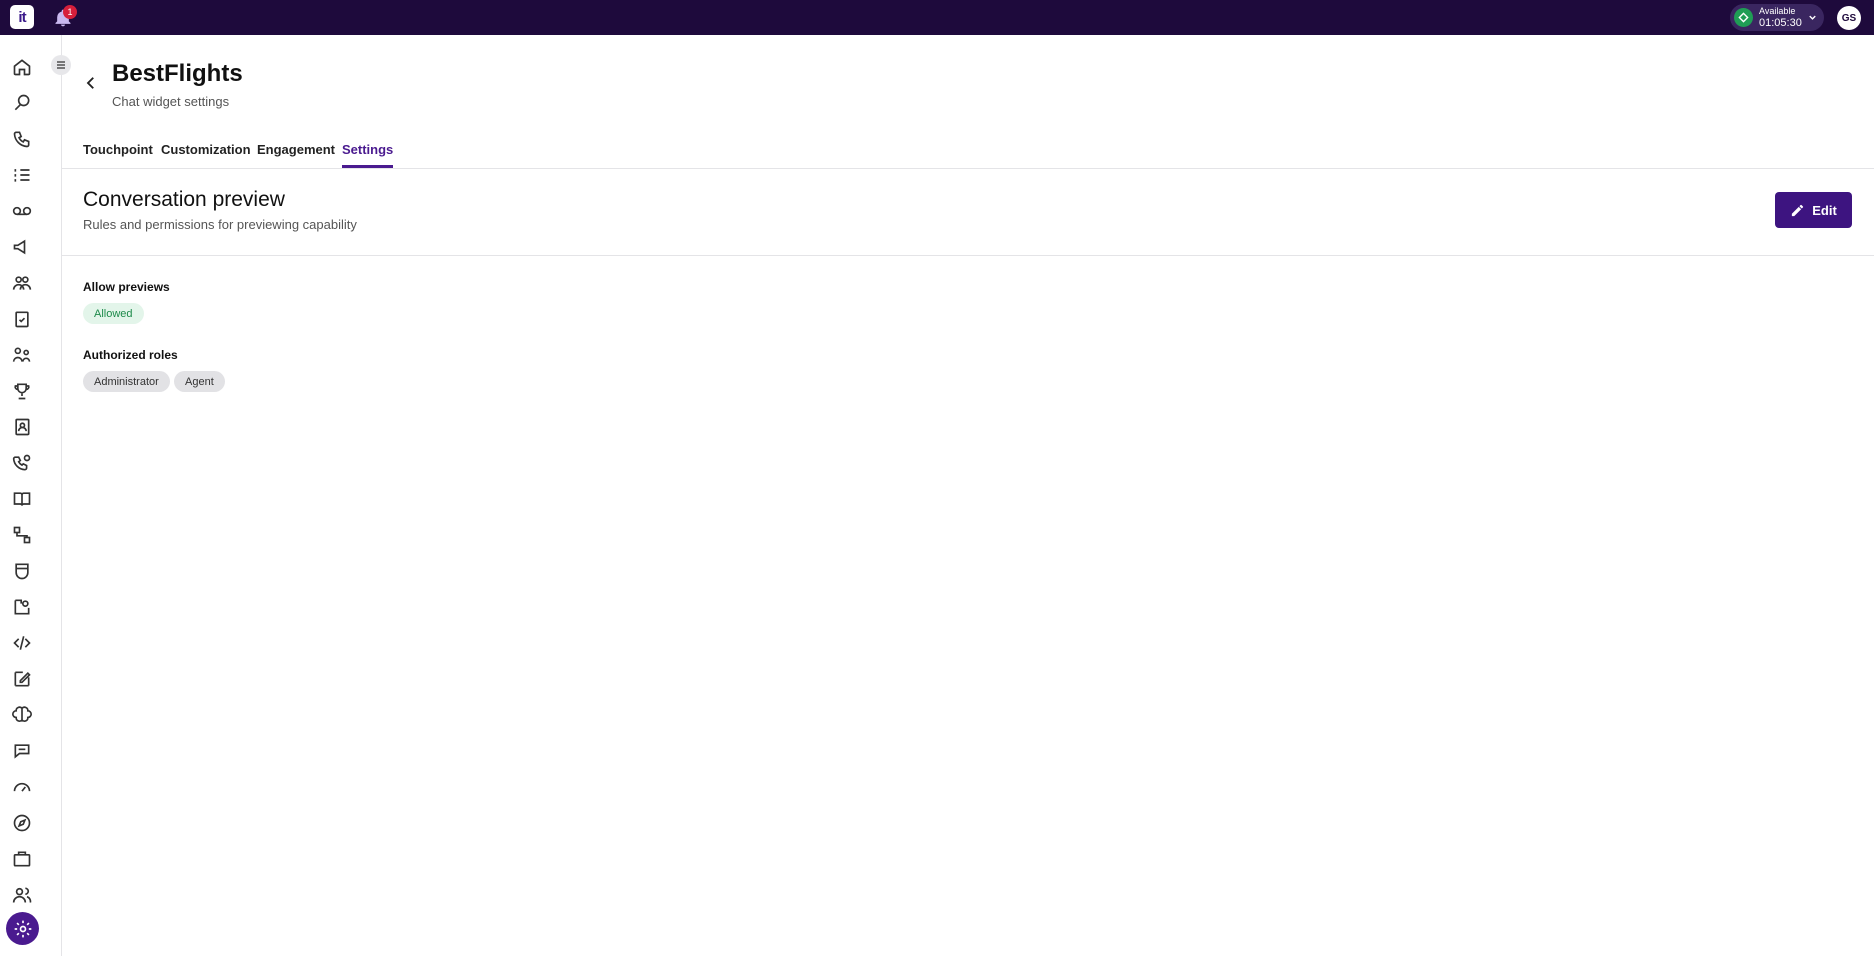 Image resolution: width=1874 pixels, height=956 pixels. Describe the element at coordinates (296, 155) in the screenshot. I see `tab-engagement: Engagement` at that location.